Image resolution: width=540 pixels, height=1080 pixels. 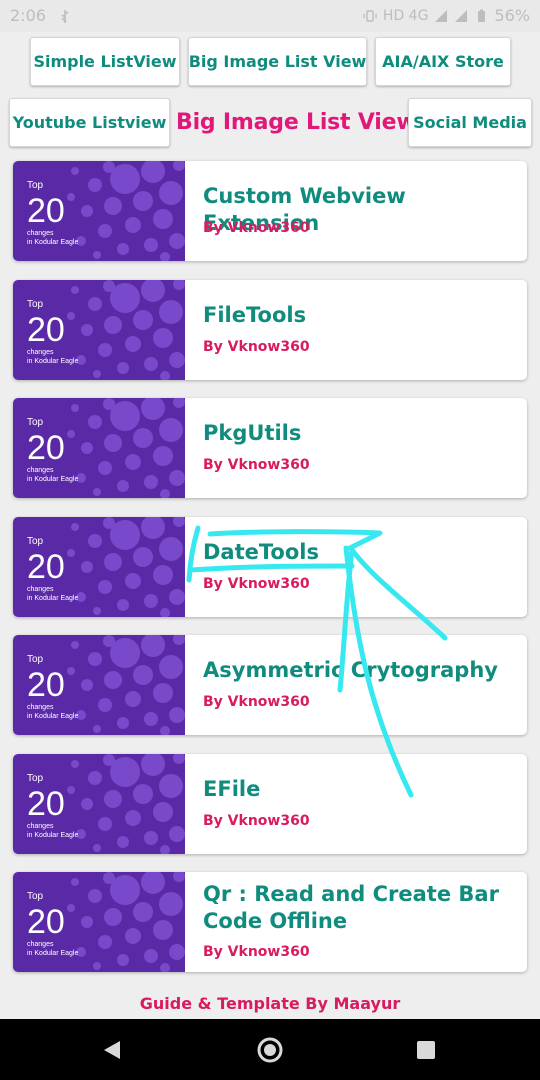 What do you see at coordinates (270, 1003) in the screenshot?
I see `footer-credit: Guide & Template By Maayur` at bounding box center [270, 1003].